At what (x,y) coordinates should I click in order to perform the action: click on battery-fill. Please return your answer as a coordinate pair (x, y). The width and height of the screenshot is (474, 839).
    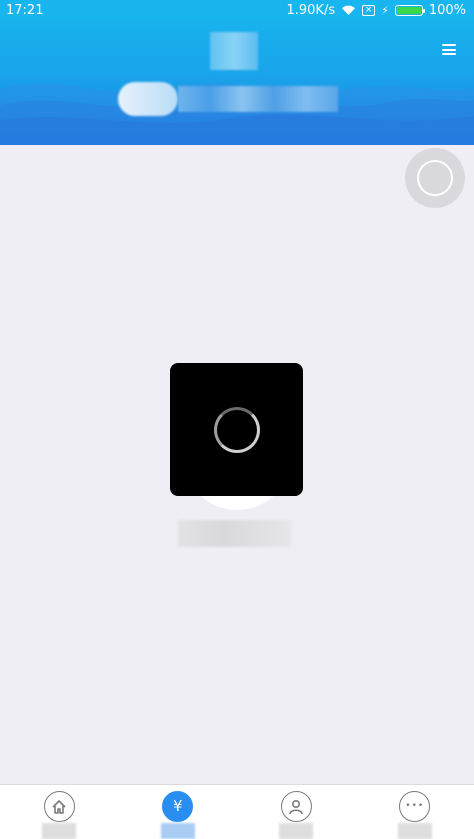
    Looking at the image, I should click on (408, 10).